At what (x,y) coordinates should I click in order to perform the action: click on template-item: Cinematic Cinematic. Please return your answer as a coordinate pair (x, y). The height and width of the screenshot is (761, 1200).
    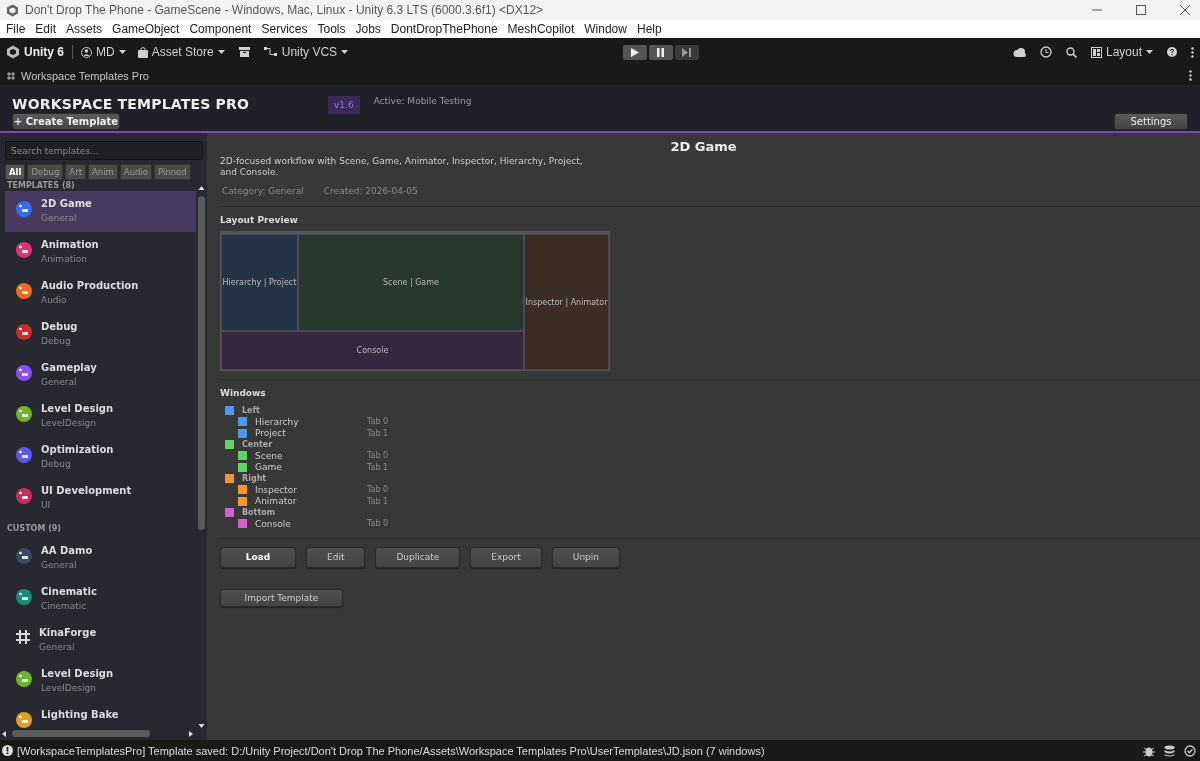
    Looking at the image, I should click on (100, 599).